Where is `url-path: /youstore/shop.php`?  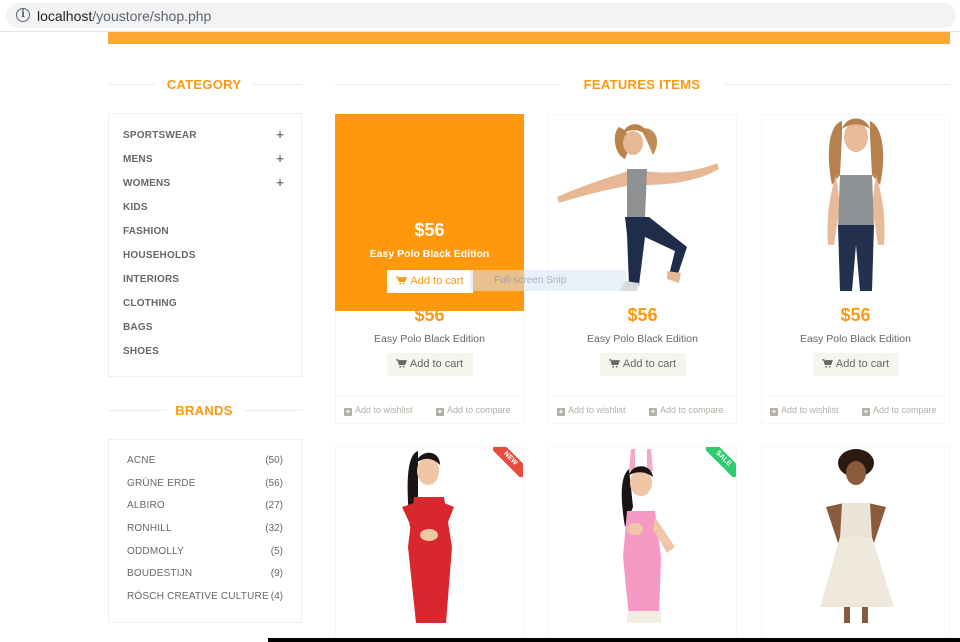
url-path: /youstore/shop.php is located at coordinates (152, 16).